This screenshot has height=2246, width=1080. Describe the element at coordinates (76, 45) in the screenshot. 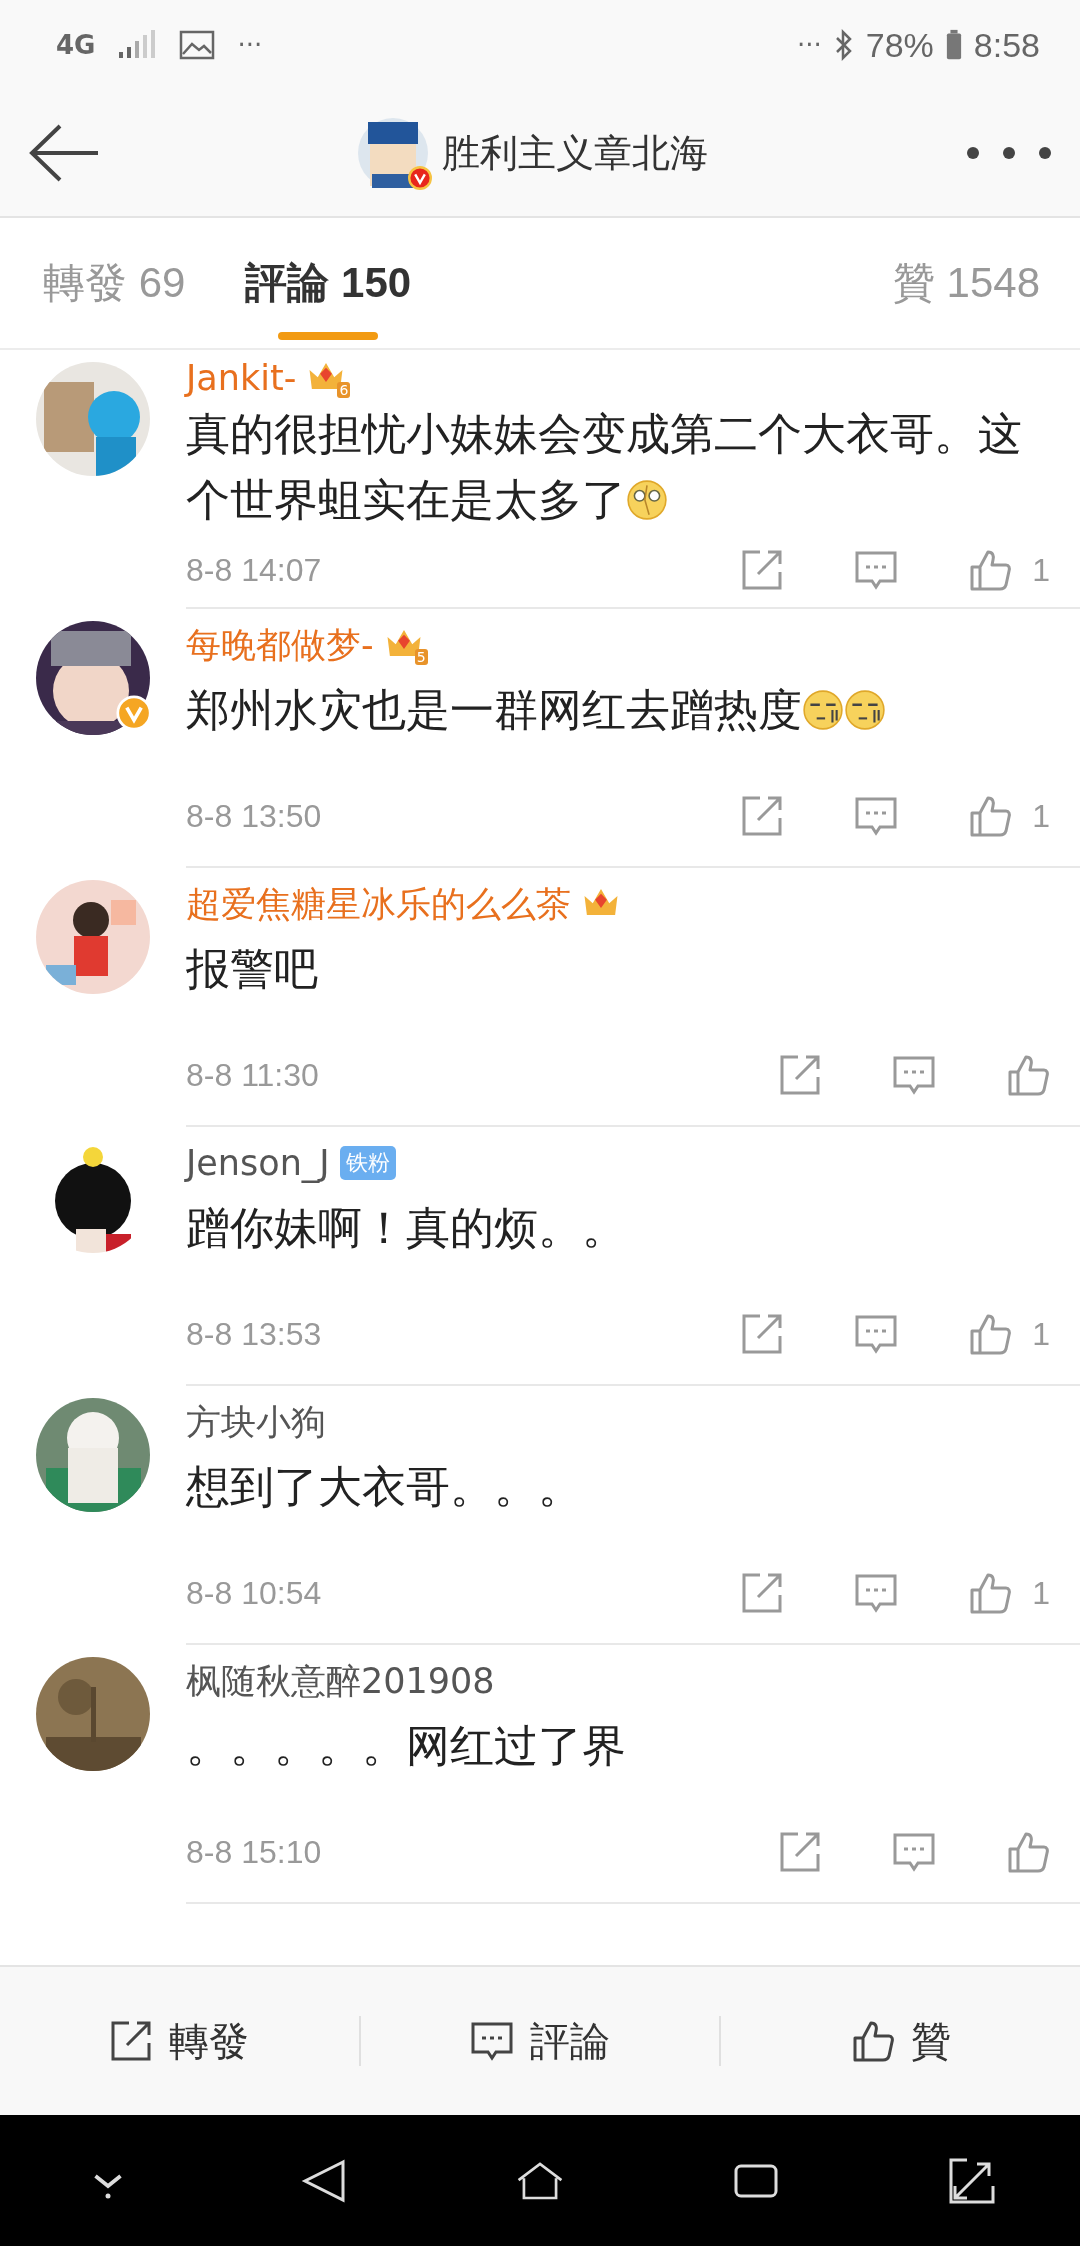

I see `network-indicator: 4G` at that location.